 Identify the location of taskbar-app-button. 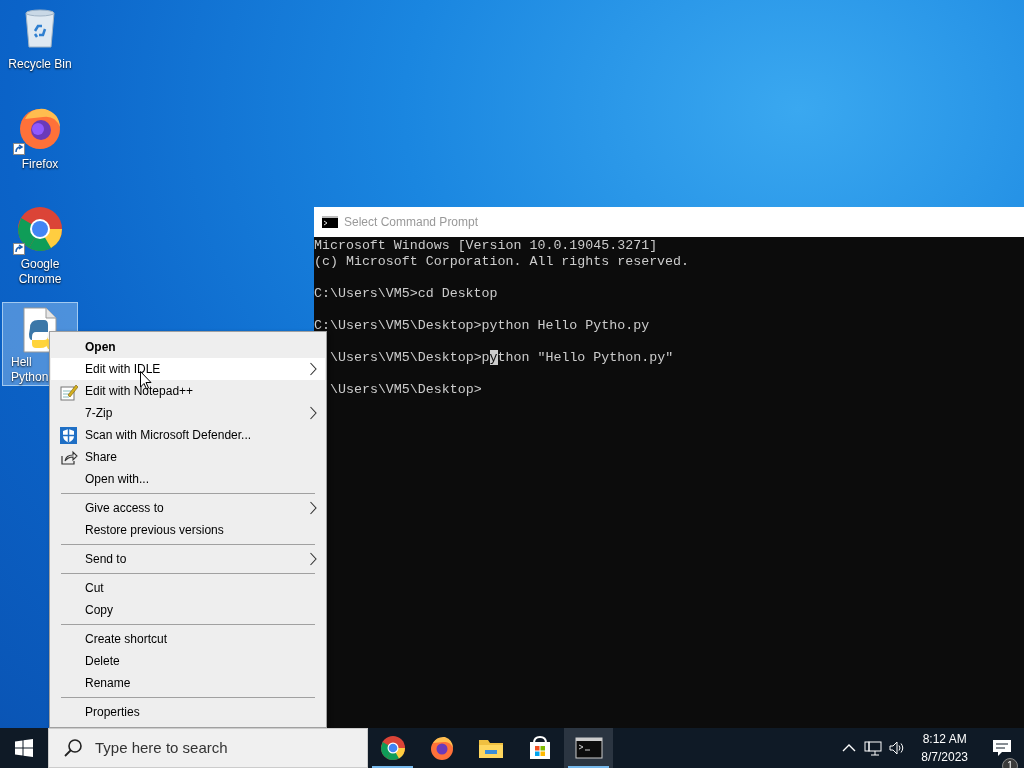
(588, 748).